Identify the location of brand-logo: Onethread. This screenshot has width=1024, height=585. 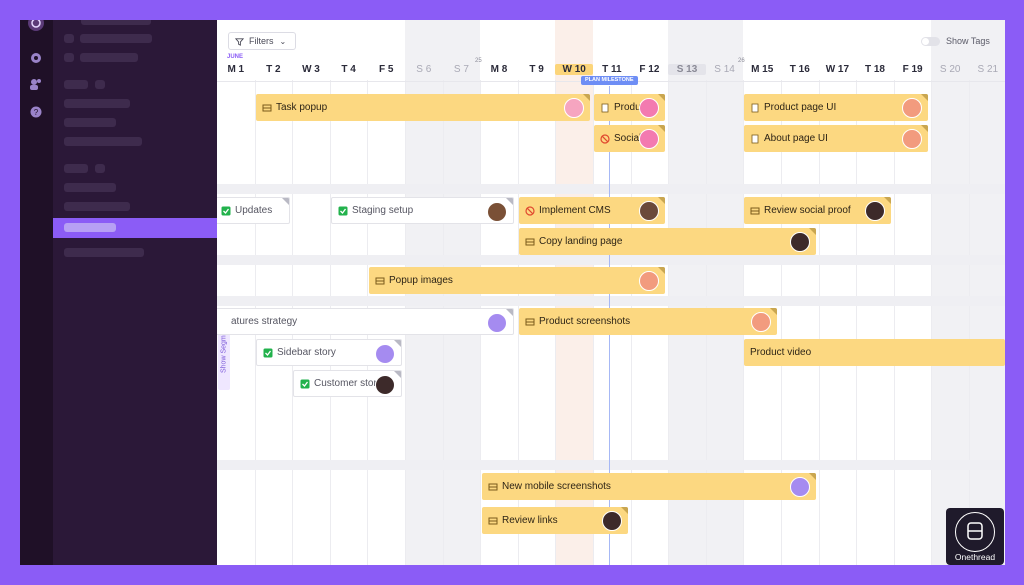
(975, 536).